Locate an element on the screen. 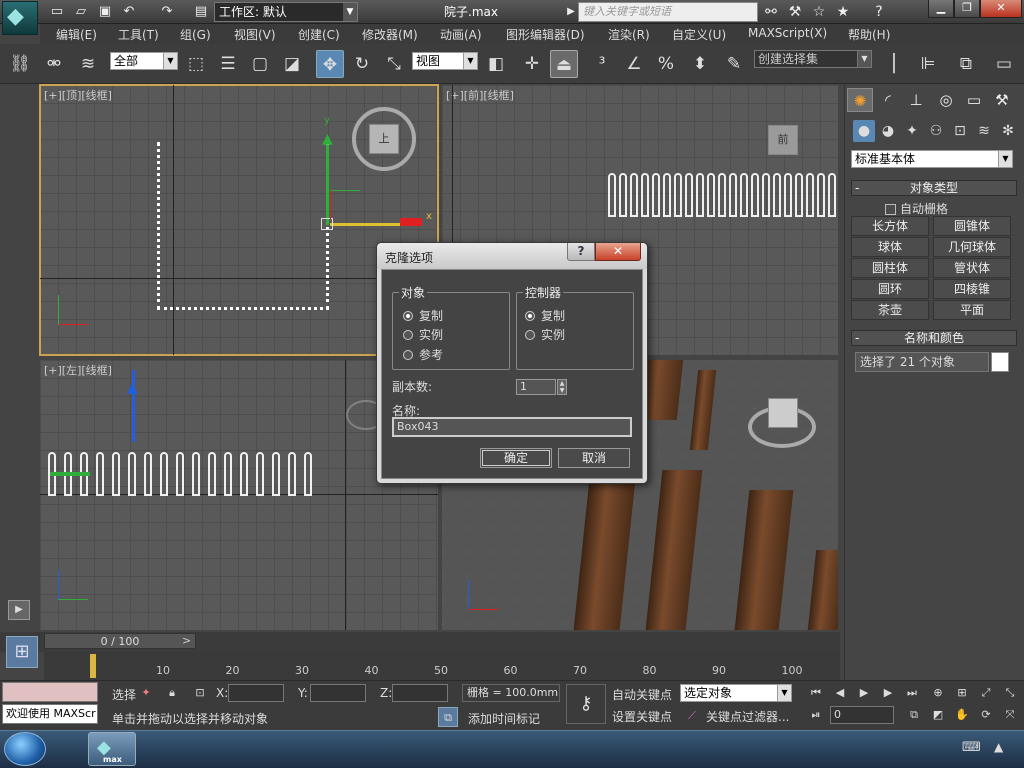 This screenshot has height=768, width=1024. menu-graph-editors: 图形编辑器(D) is located at coordinates (545, 34).